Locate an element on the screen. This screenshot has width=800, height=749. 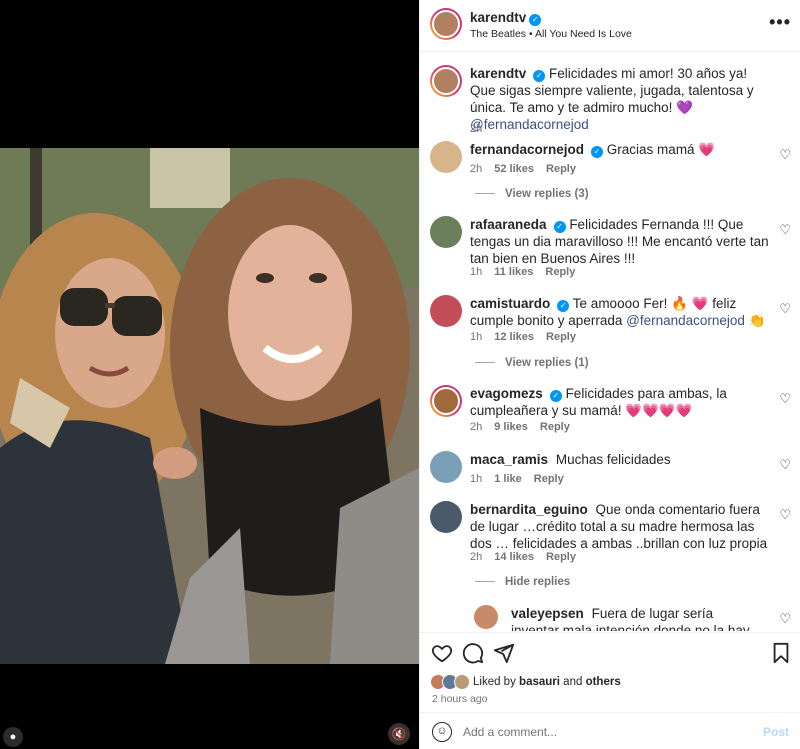
comment-composer: ☺ Post is located at coordinates (610, 730).